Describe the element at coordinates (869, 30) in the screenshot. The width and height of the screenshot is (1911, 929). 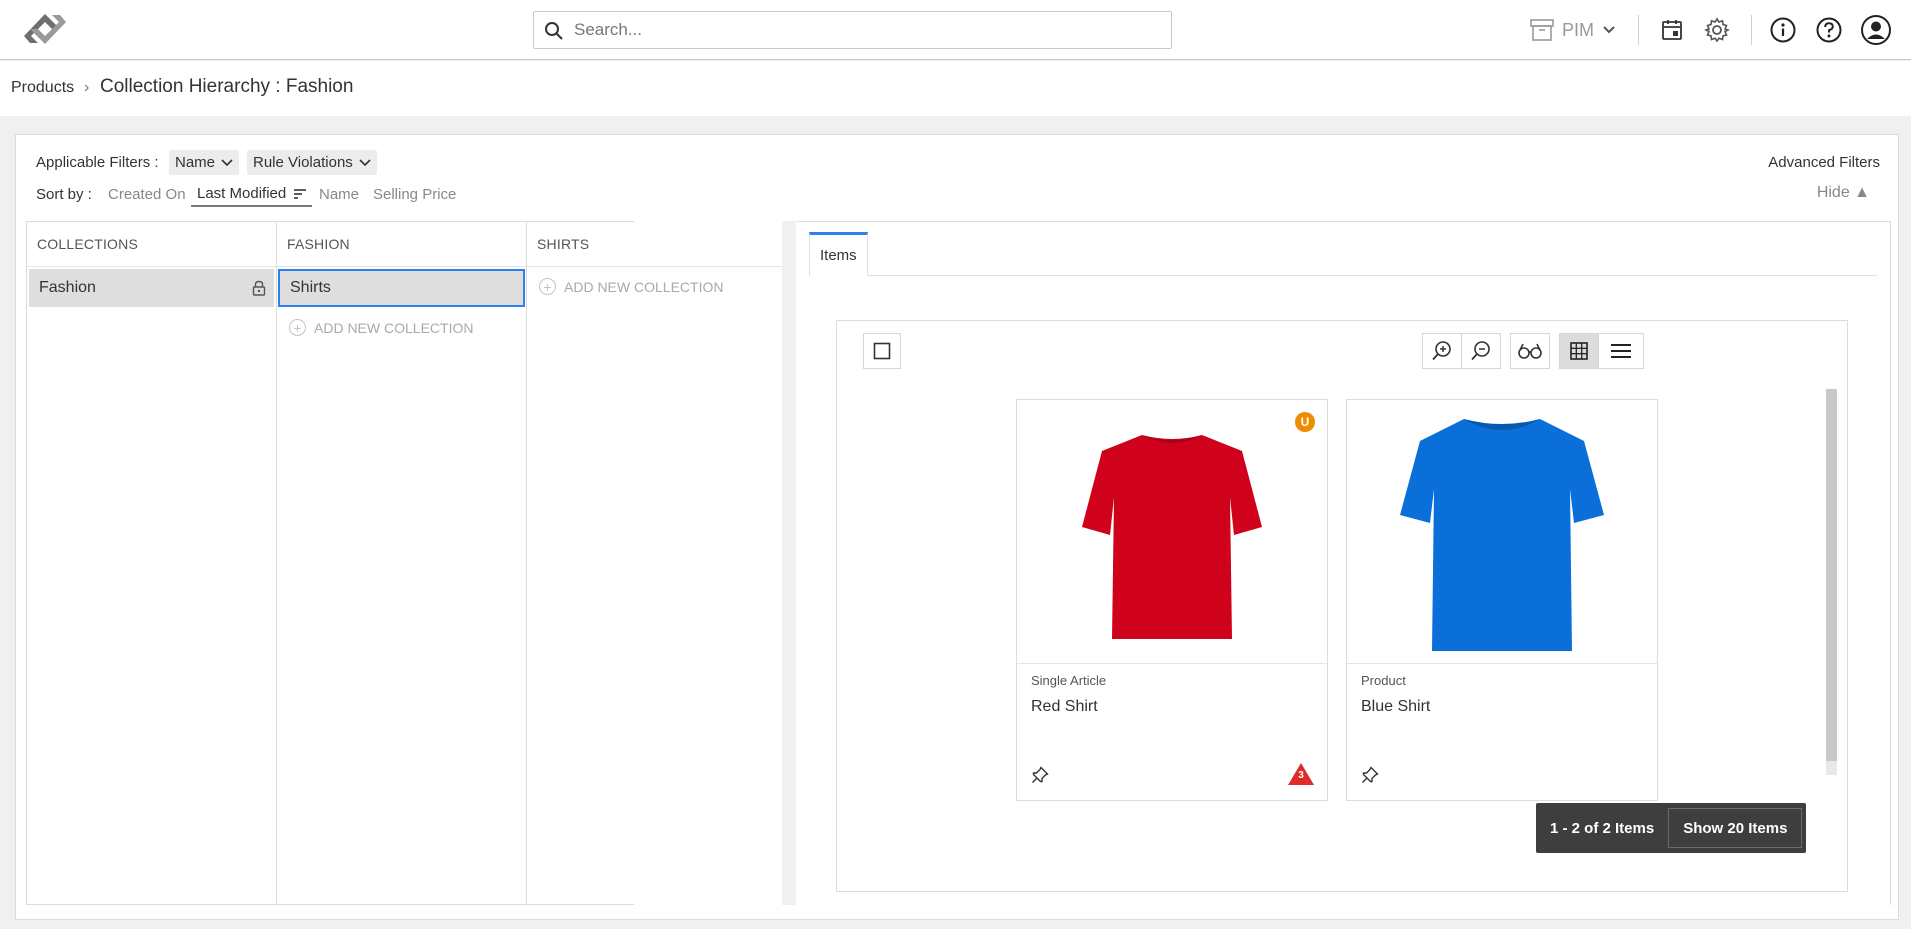
I see `search-input` at that location.